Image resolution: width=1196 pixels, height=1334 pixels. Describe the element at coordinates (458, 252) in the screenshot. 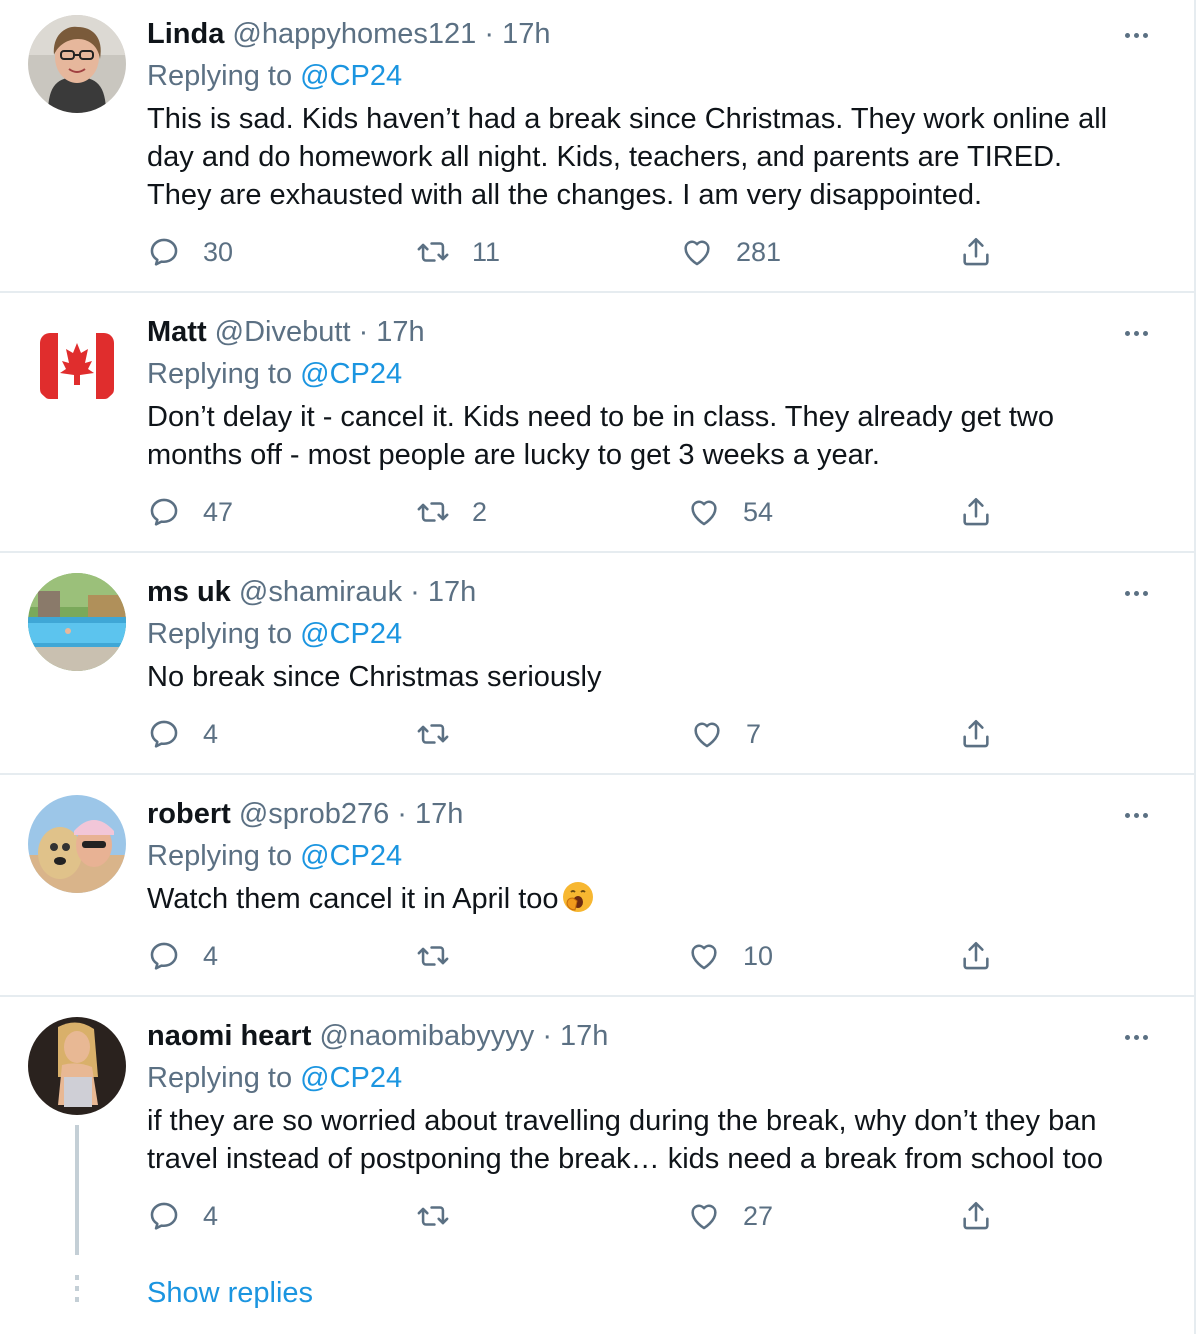

I see `retweet-button: 11` at that location.